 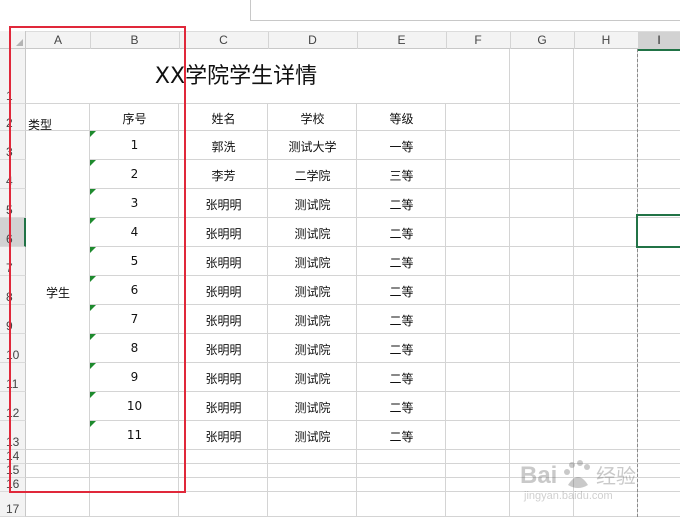 I want to click on header-name: 姓名, so click(x=223, y=119).